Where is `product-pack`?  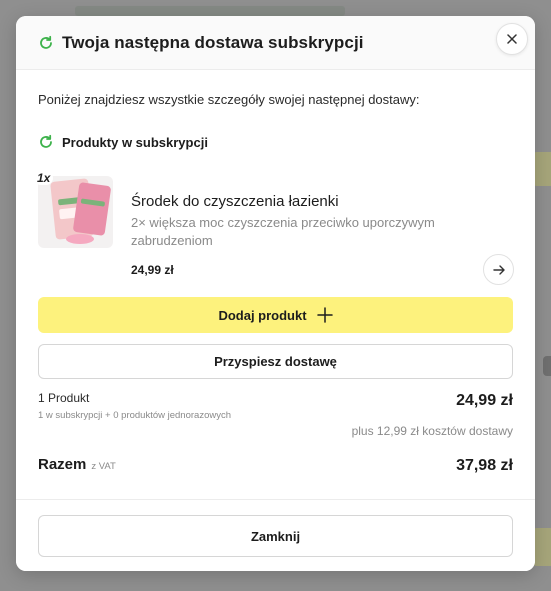 product-pack is located at coordinates (92, 209).